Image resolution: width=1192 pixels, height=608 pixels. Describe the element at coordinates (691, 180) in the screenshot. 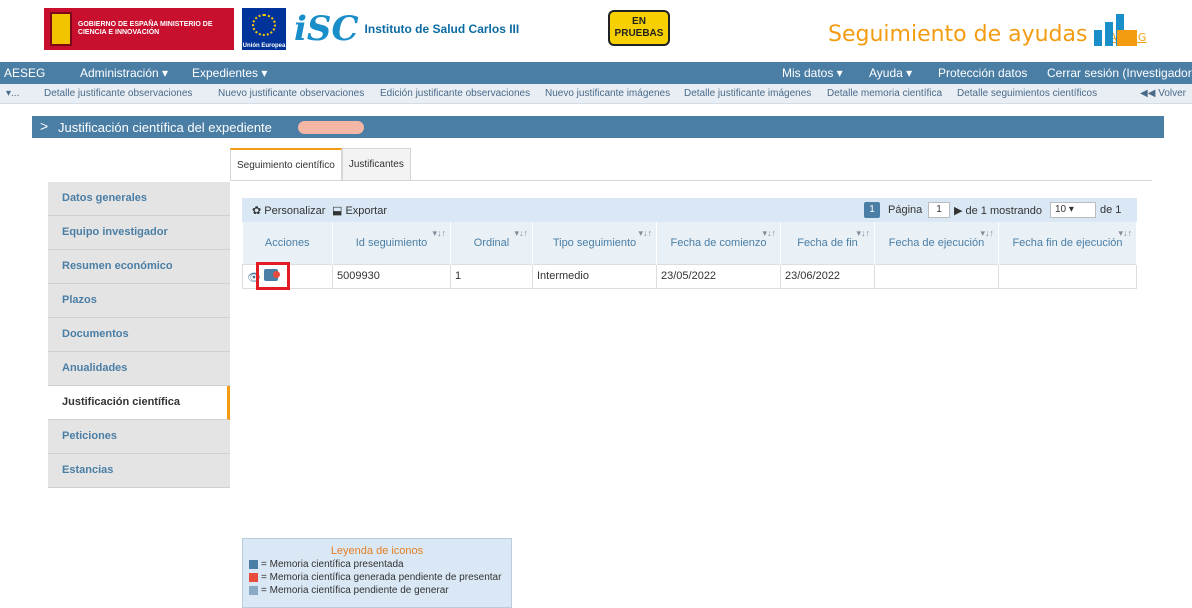

I see `tab-divider` at that location.